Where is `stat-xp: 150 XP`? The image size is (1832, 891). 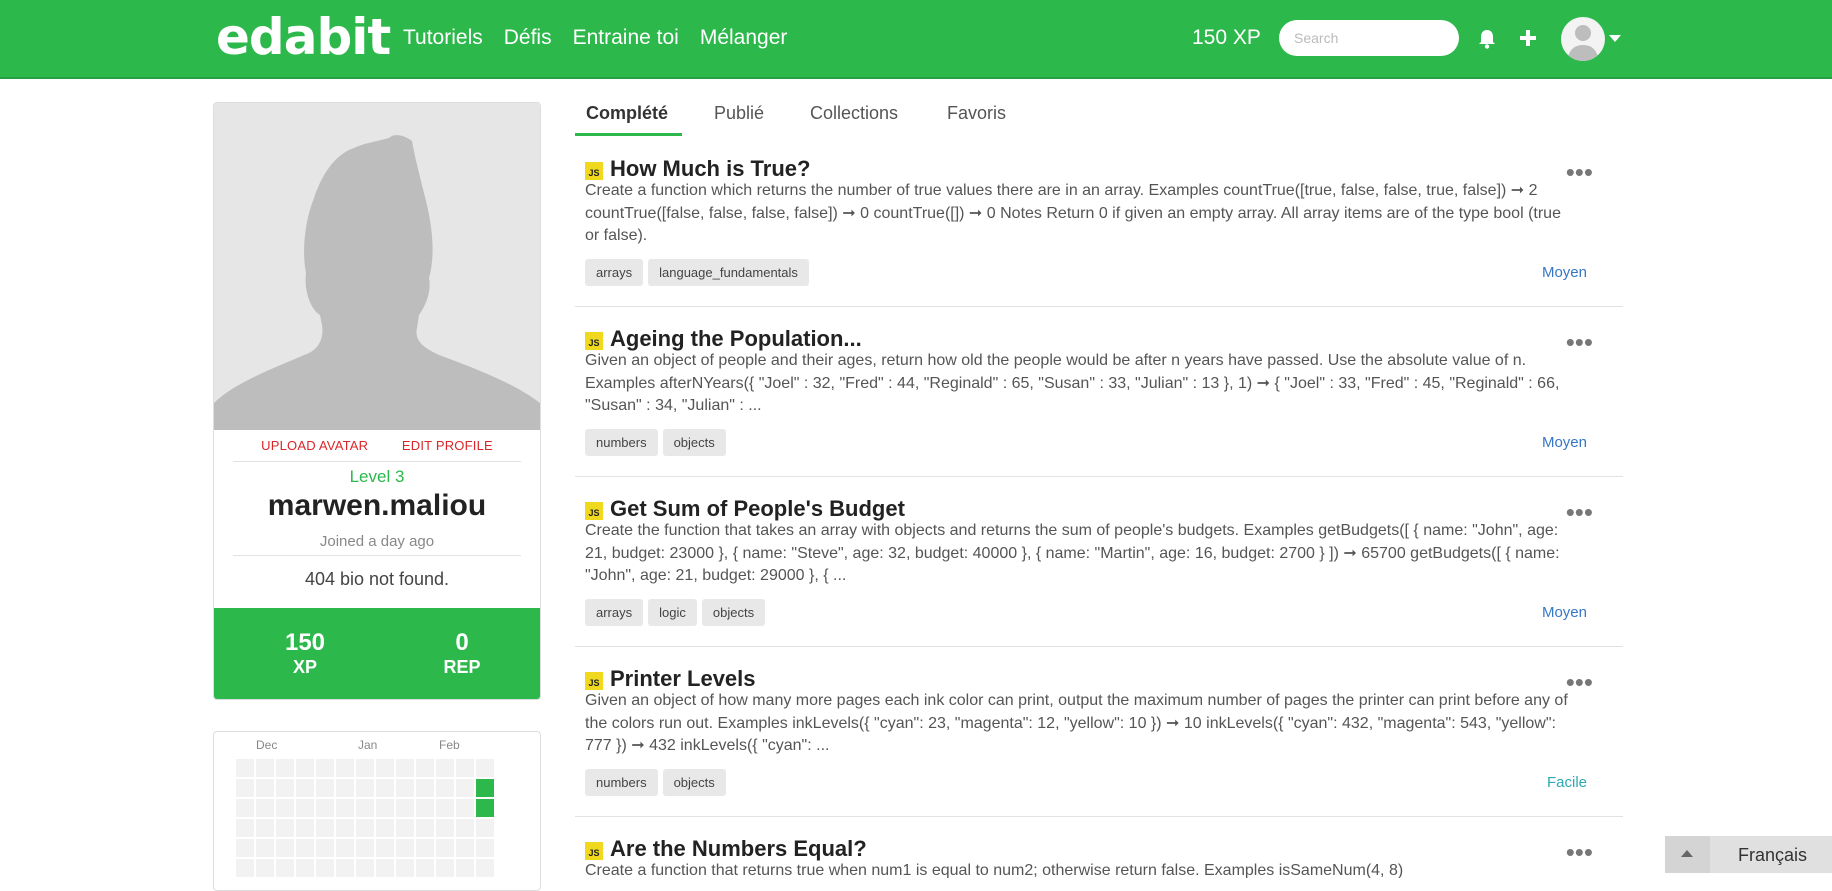 stat-xp: 150 XP is located at coordinates (305, 654).